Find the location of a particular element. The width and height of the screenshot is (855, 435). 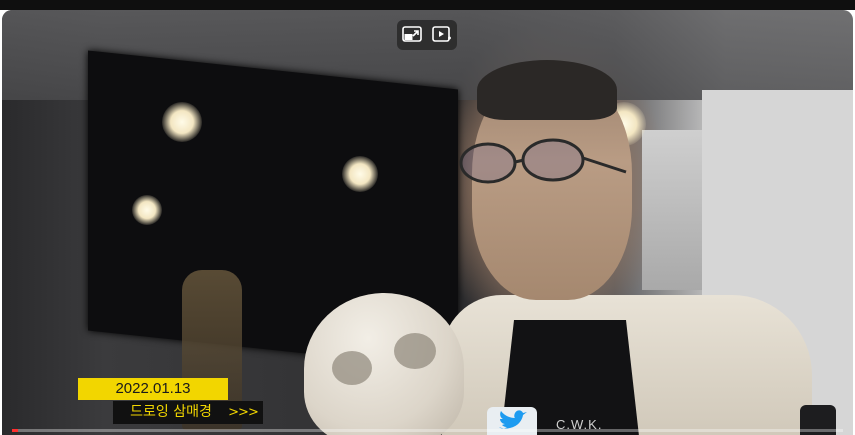

scene-glasses is located at coordinates (543, 161).